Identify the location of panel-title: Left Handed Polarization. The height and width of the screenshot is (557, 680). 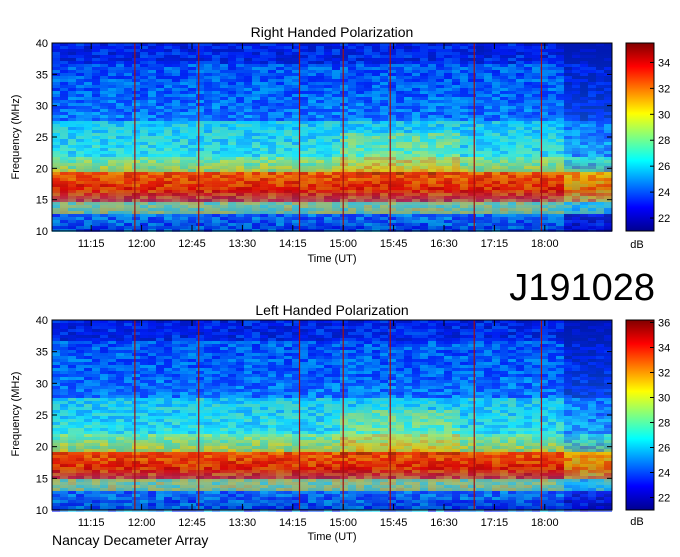
(331, 310).